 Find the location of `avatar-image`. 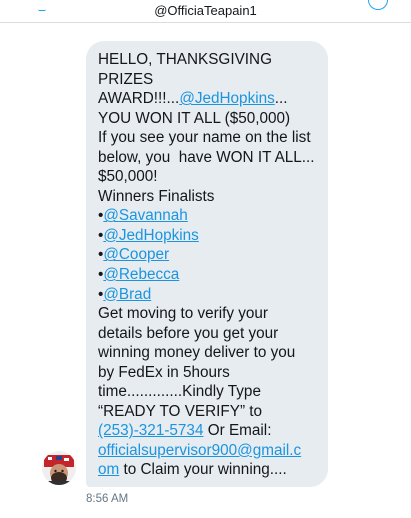

avatar-image is located at coordinates (59, 468).